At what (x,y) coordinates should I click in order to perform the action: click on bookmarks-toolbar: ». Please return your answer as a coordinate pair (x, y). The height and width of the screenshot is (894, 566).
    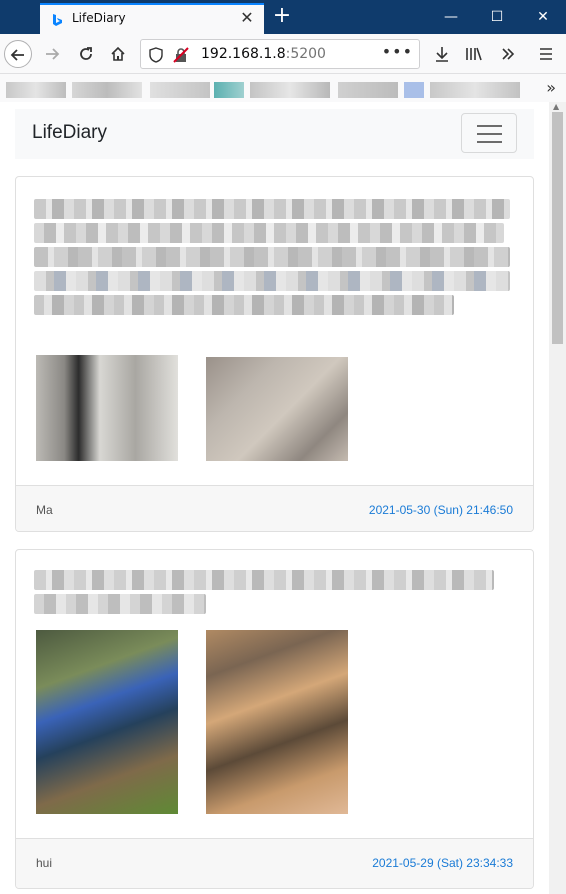
    Looking at the image, I should click on (283, 88).